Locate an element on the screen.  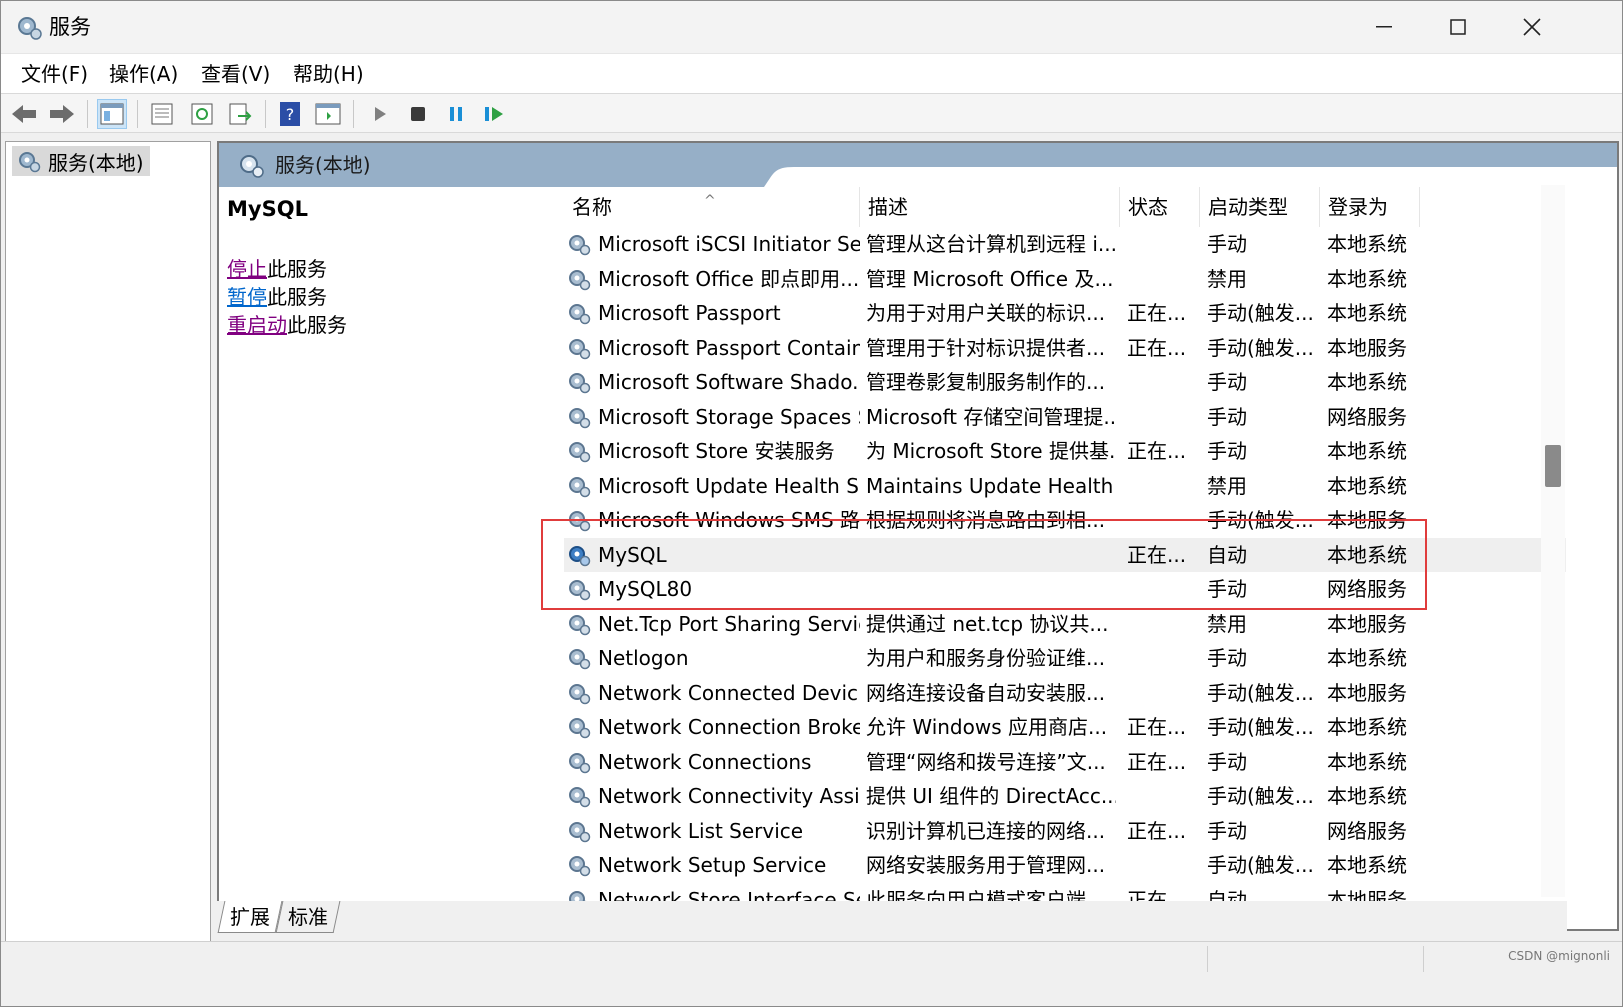
column-header-name: 名称 ^ is located at coordinates (712, 207).